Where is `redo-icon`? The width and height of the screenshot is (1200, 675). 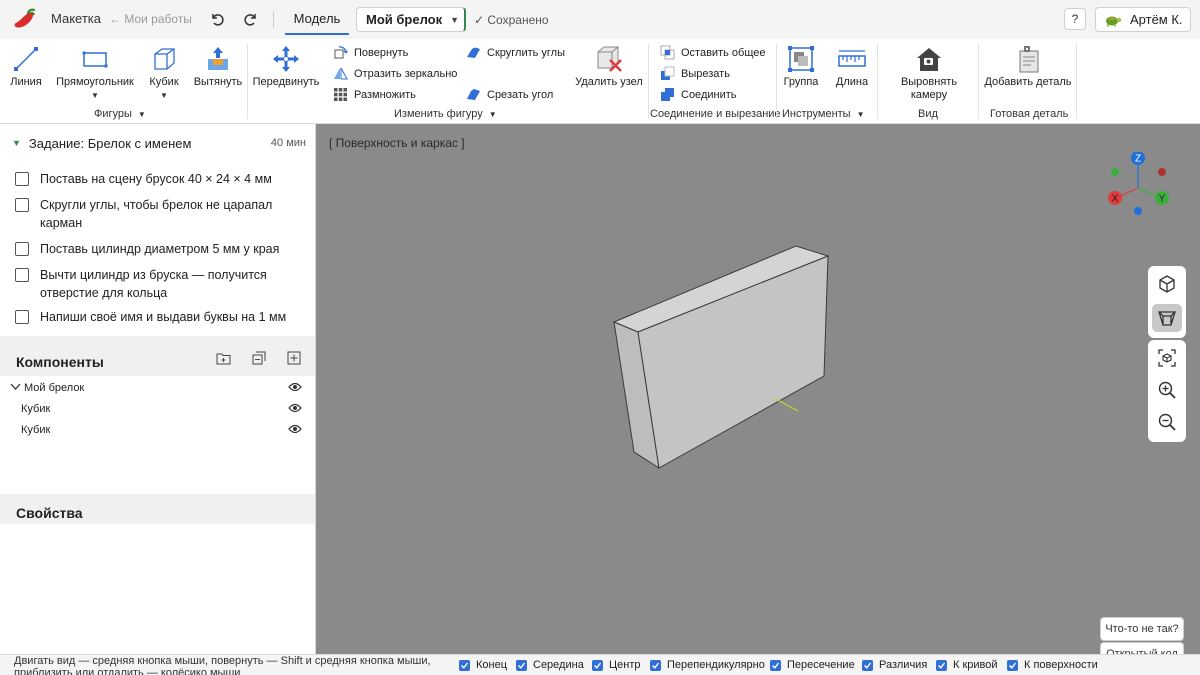 redo-icon is located at coordinates (251, 19).